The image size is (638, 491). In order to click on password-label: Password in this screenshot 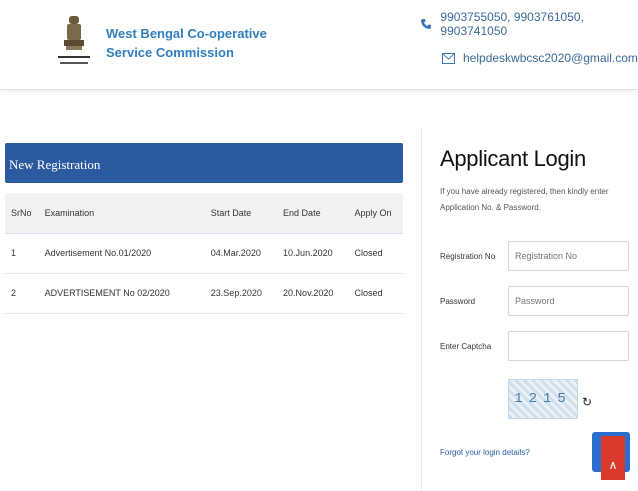, I will do `click(458, 301)`.